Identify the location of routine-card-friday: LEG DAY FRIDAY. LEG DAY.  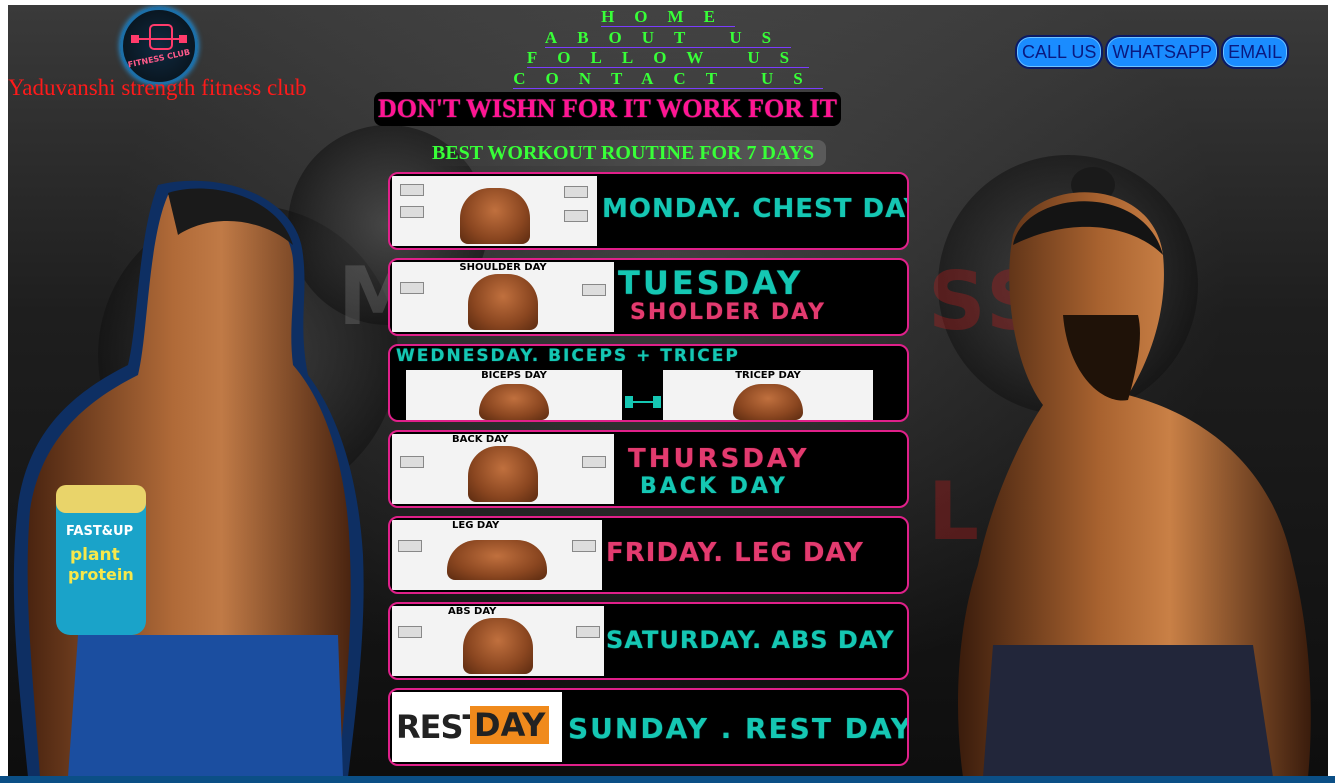
(648, 555).